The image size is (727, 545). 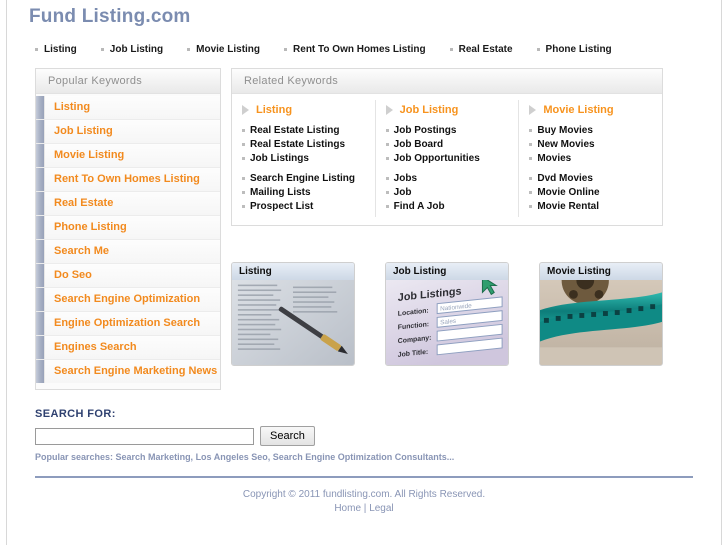 I want to click on related-keyword-group: Buy Movies New Movies Movies, so click(x=590, y=144).